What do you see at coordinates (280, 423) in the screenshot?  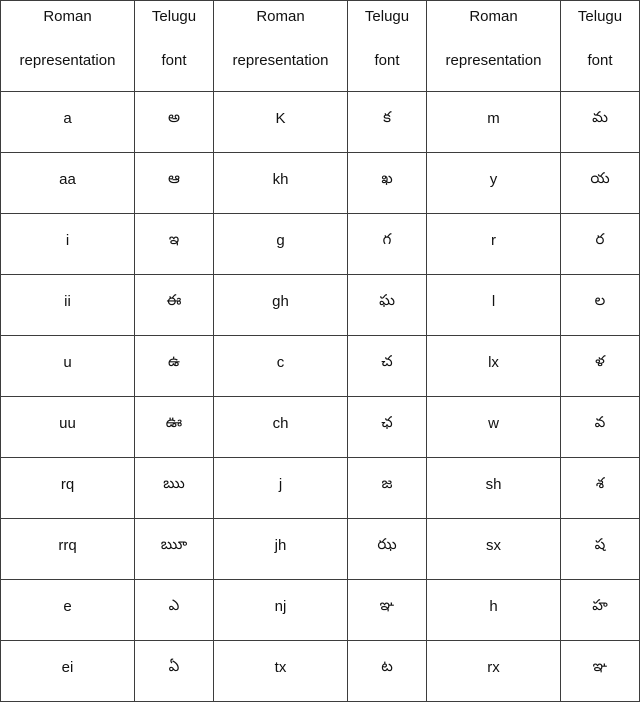 I see `roman-text: ch` at bounding box center [280, 423].